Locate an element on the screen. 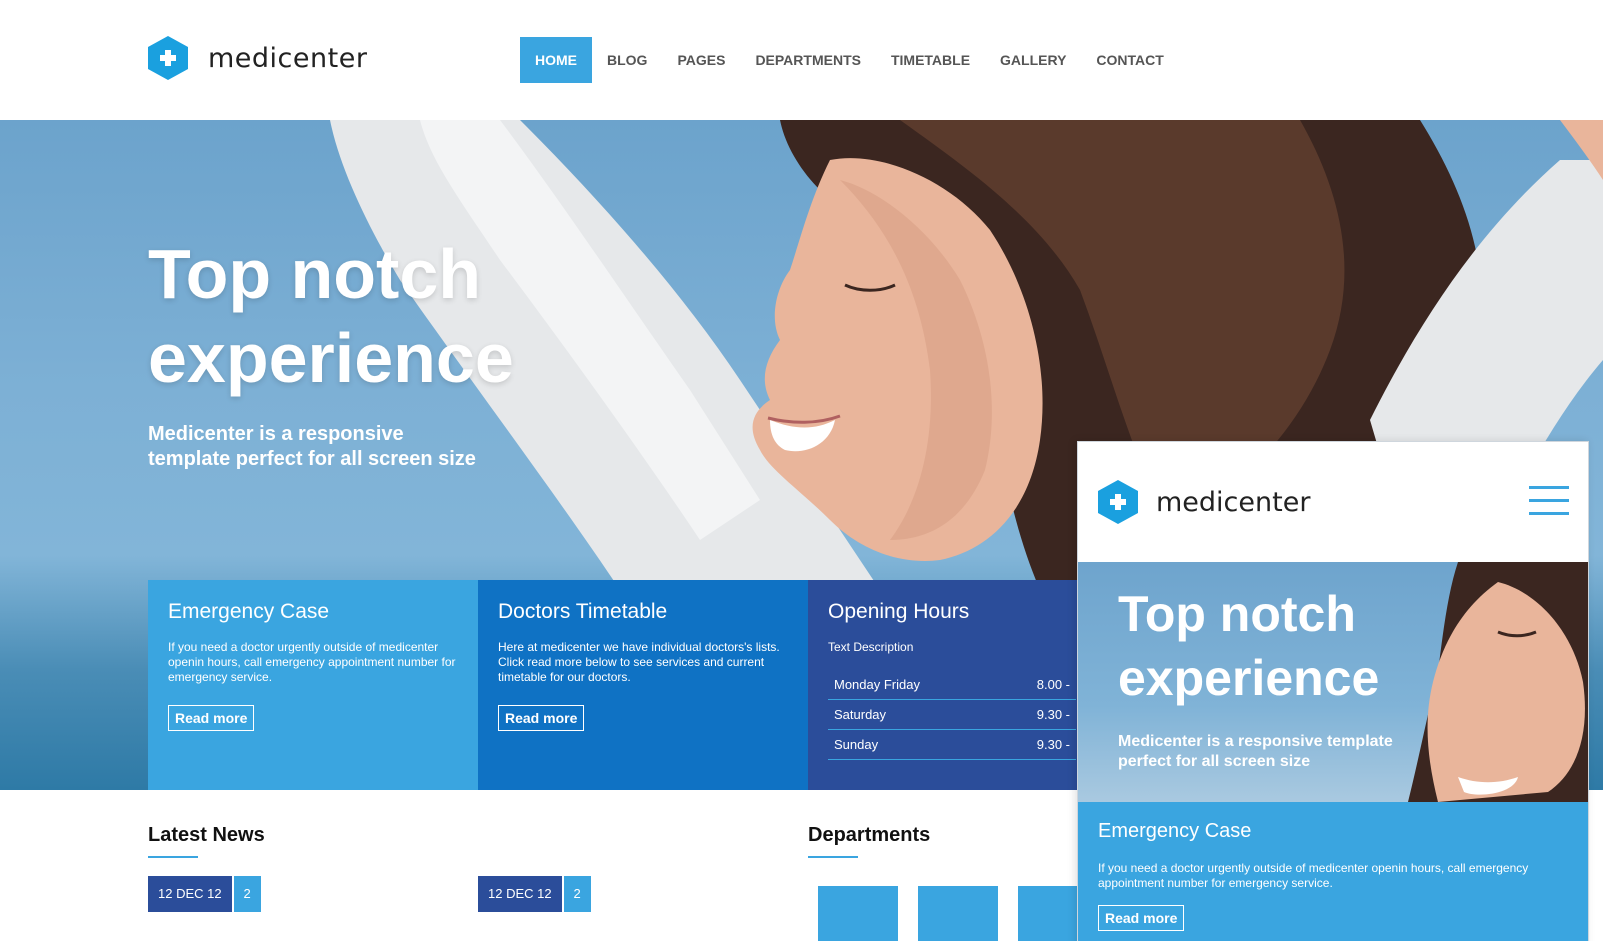 This screenshot has width=1603, height=941. emergency-read-more-button: Read more is located at coordinates (211, 718).